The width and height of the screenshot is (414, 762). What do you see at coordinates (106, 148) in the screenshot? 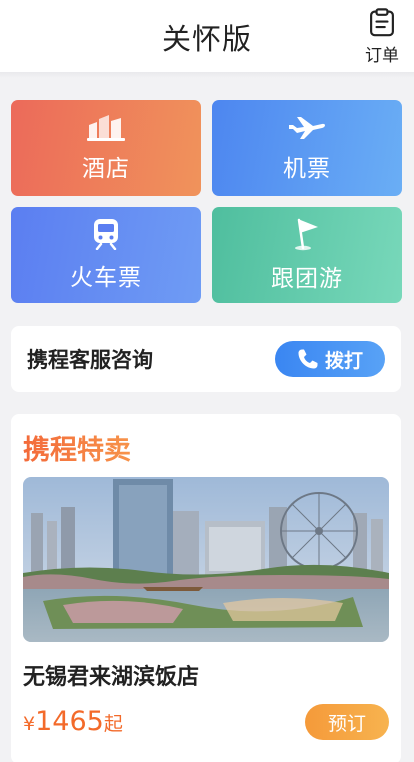
I see `hotel-tile: 酒店` at bounding box center [106, 148].